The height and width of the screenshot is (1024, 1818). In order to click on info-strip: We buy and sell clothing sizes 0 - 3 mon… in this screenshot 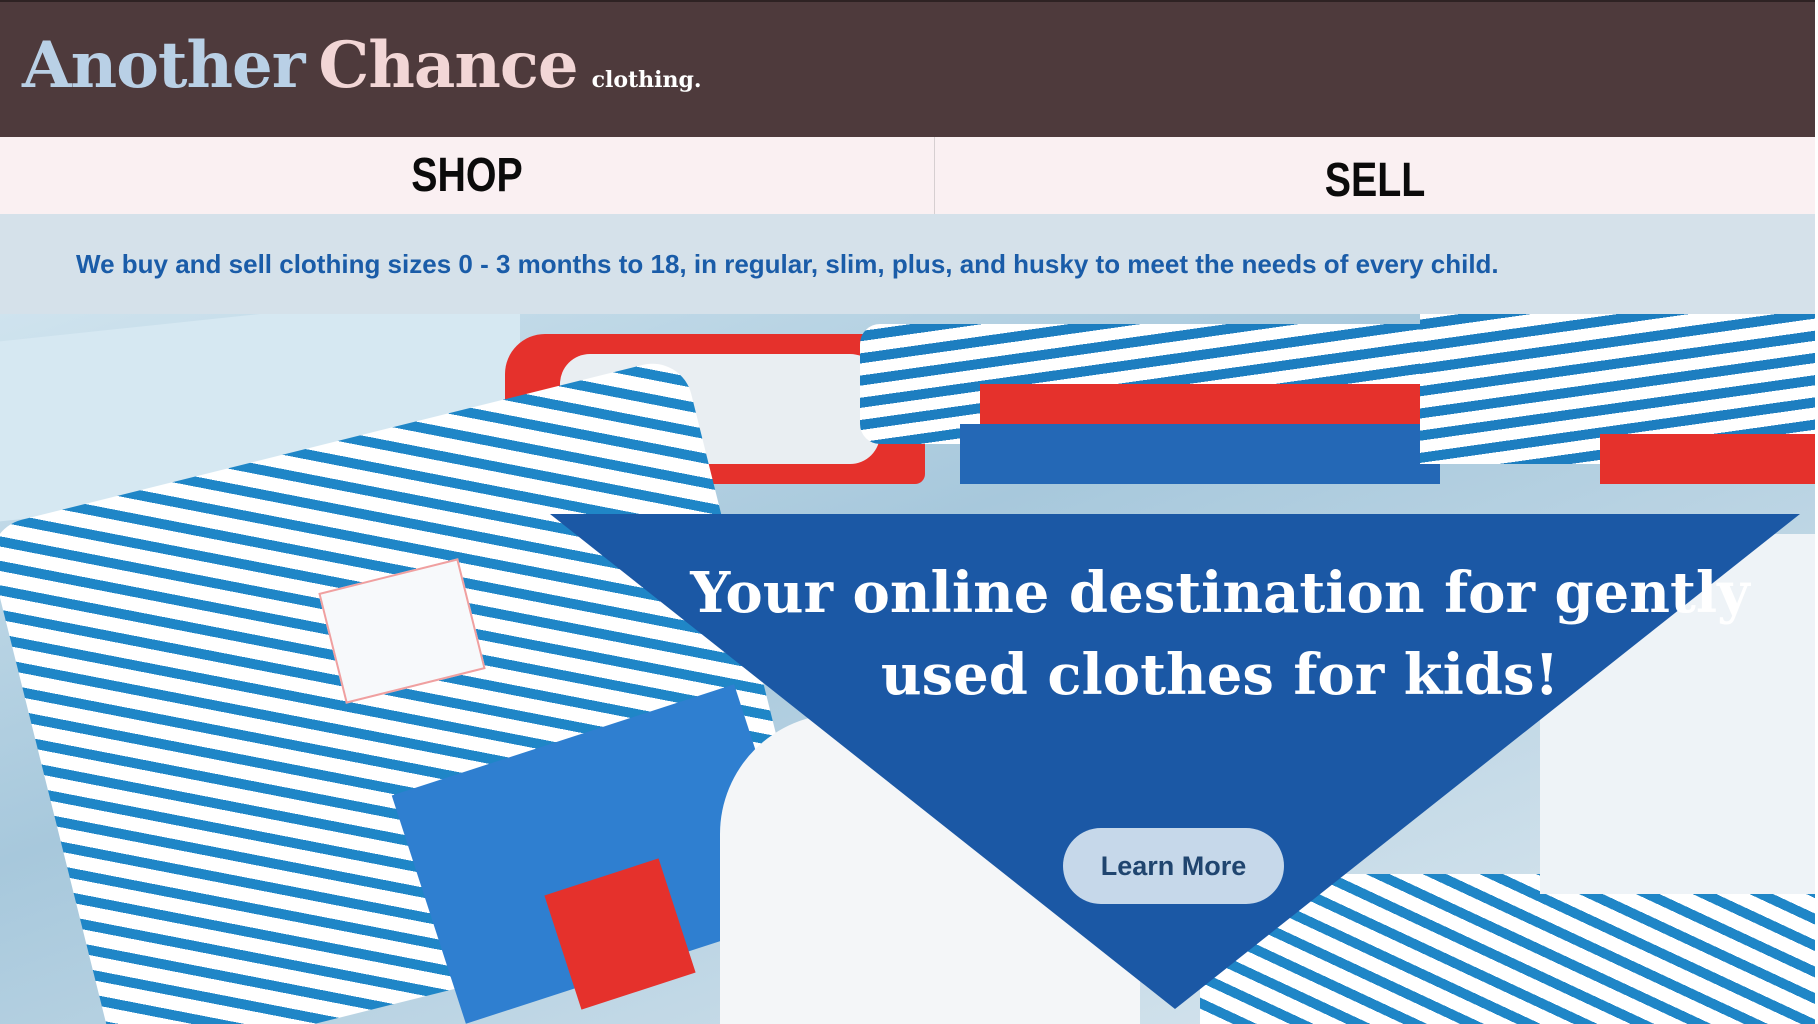, I will do `click(907, 264)`.